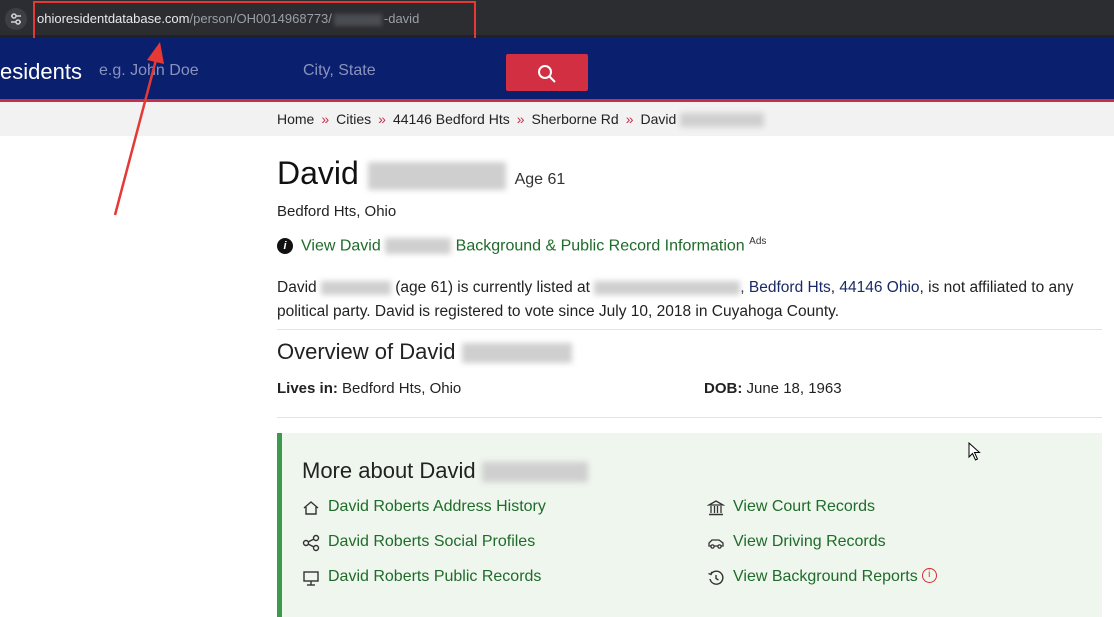 The height and width of the screenshot is (617, 1114). What do you see at coordinates (41, 72) in the screenshot?
I see `site-logo: esidents` at bounding box center [41, 72].